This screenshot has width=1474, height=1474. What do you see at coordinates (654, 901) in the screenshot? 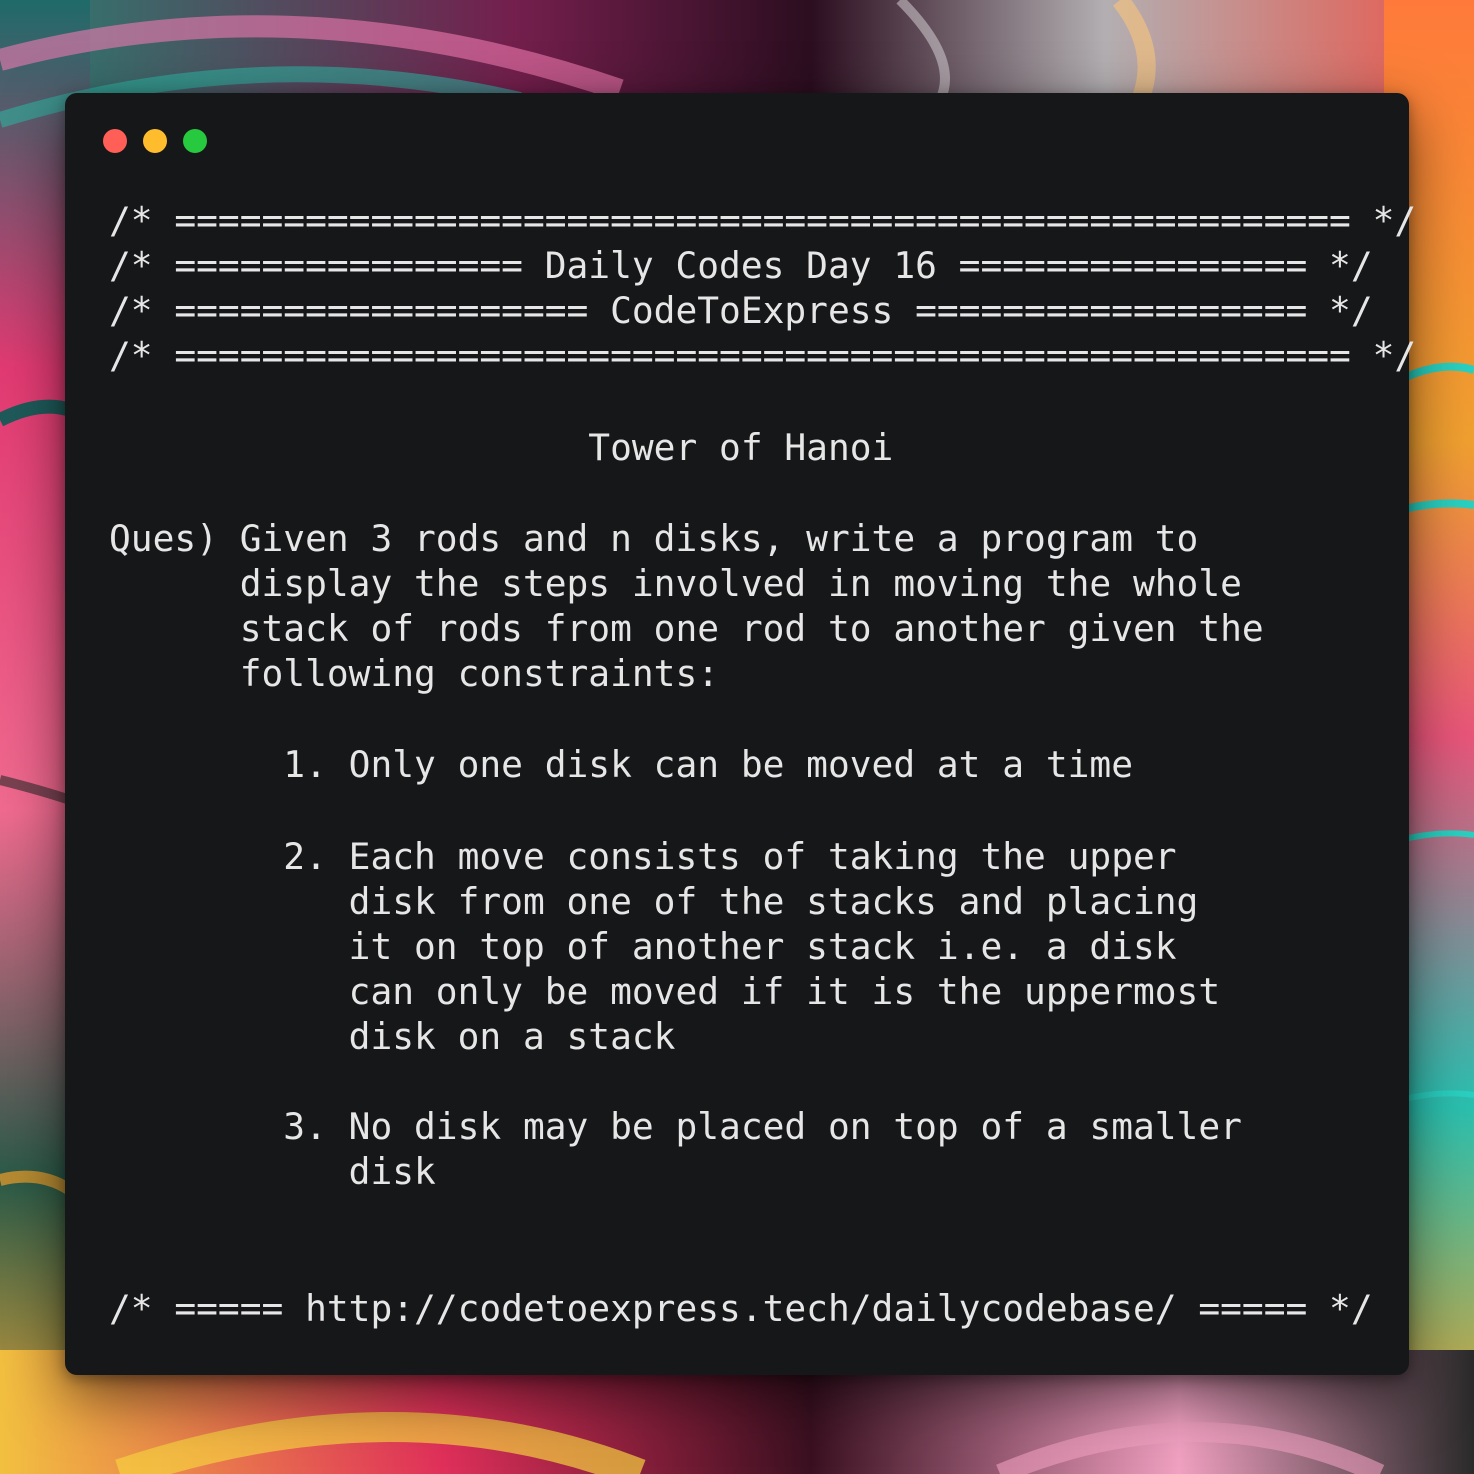
I see `constraint-2-line-2: disk from one of the stacks and placing` at bounding box center [654, 901].